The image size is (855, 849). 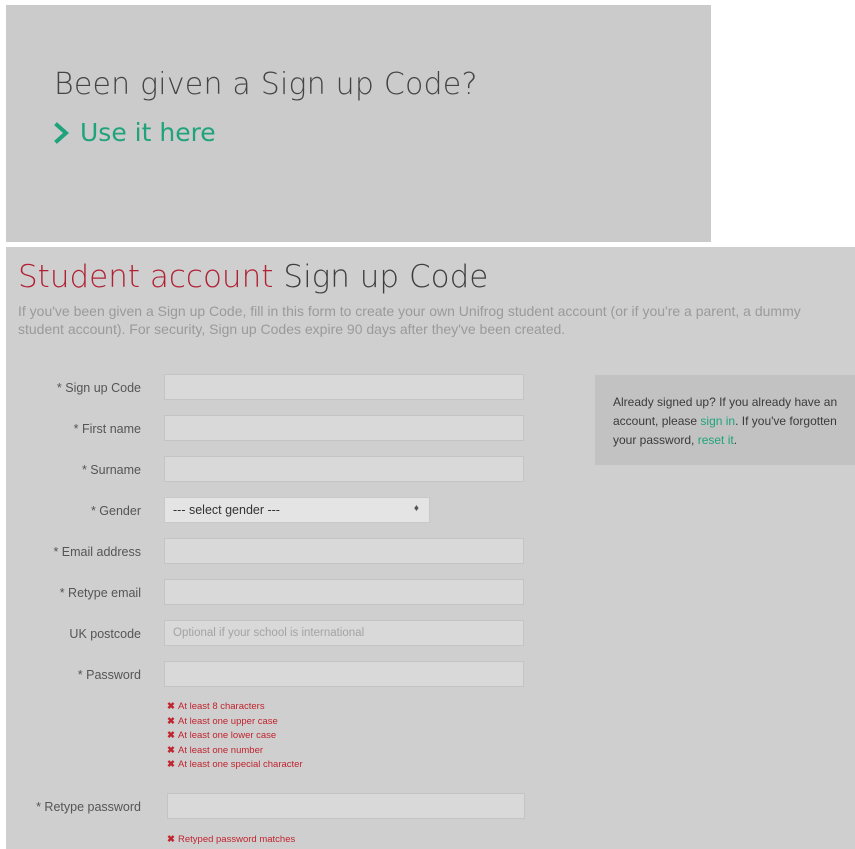 I want to click on select-arrows-icon: ♦, so click(x=416, y=508).